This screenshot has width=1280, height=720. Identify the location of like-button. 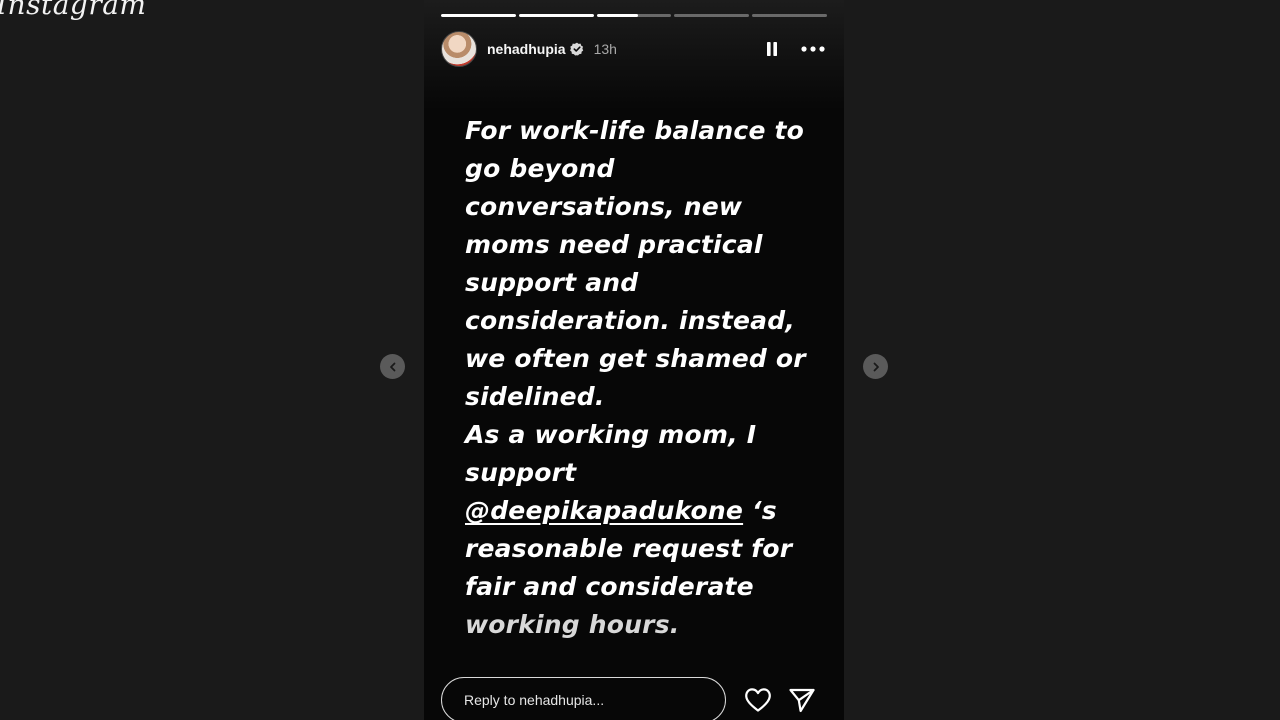
(758, 700).